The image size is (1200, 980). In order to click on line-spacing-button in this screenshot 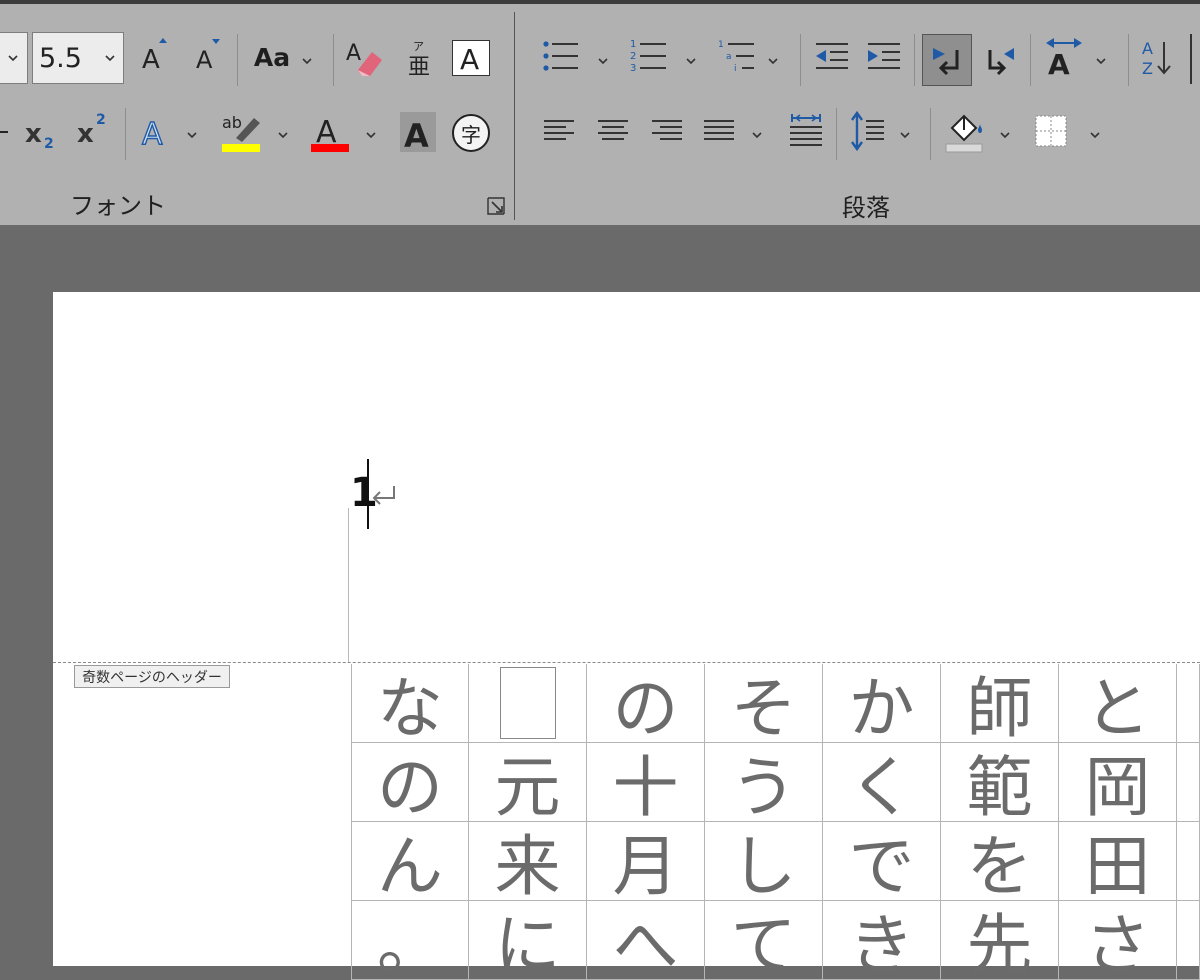, I will do `click(868, 131)`.